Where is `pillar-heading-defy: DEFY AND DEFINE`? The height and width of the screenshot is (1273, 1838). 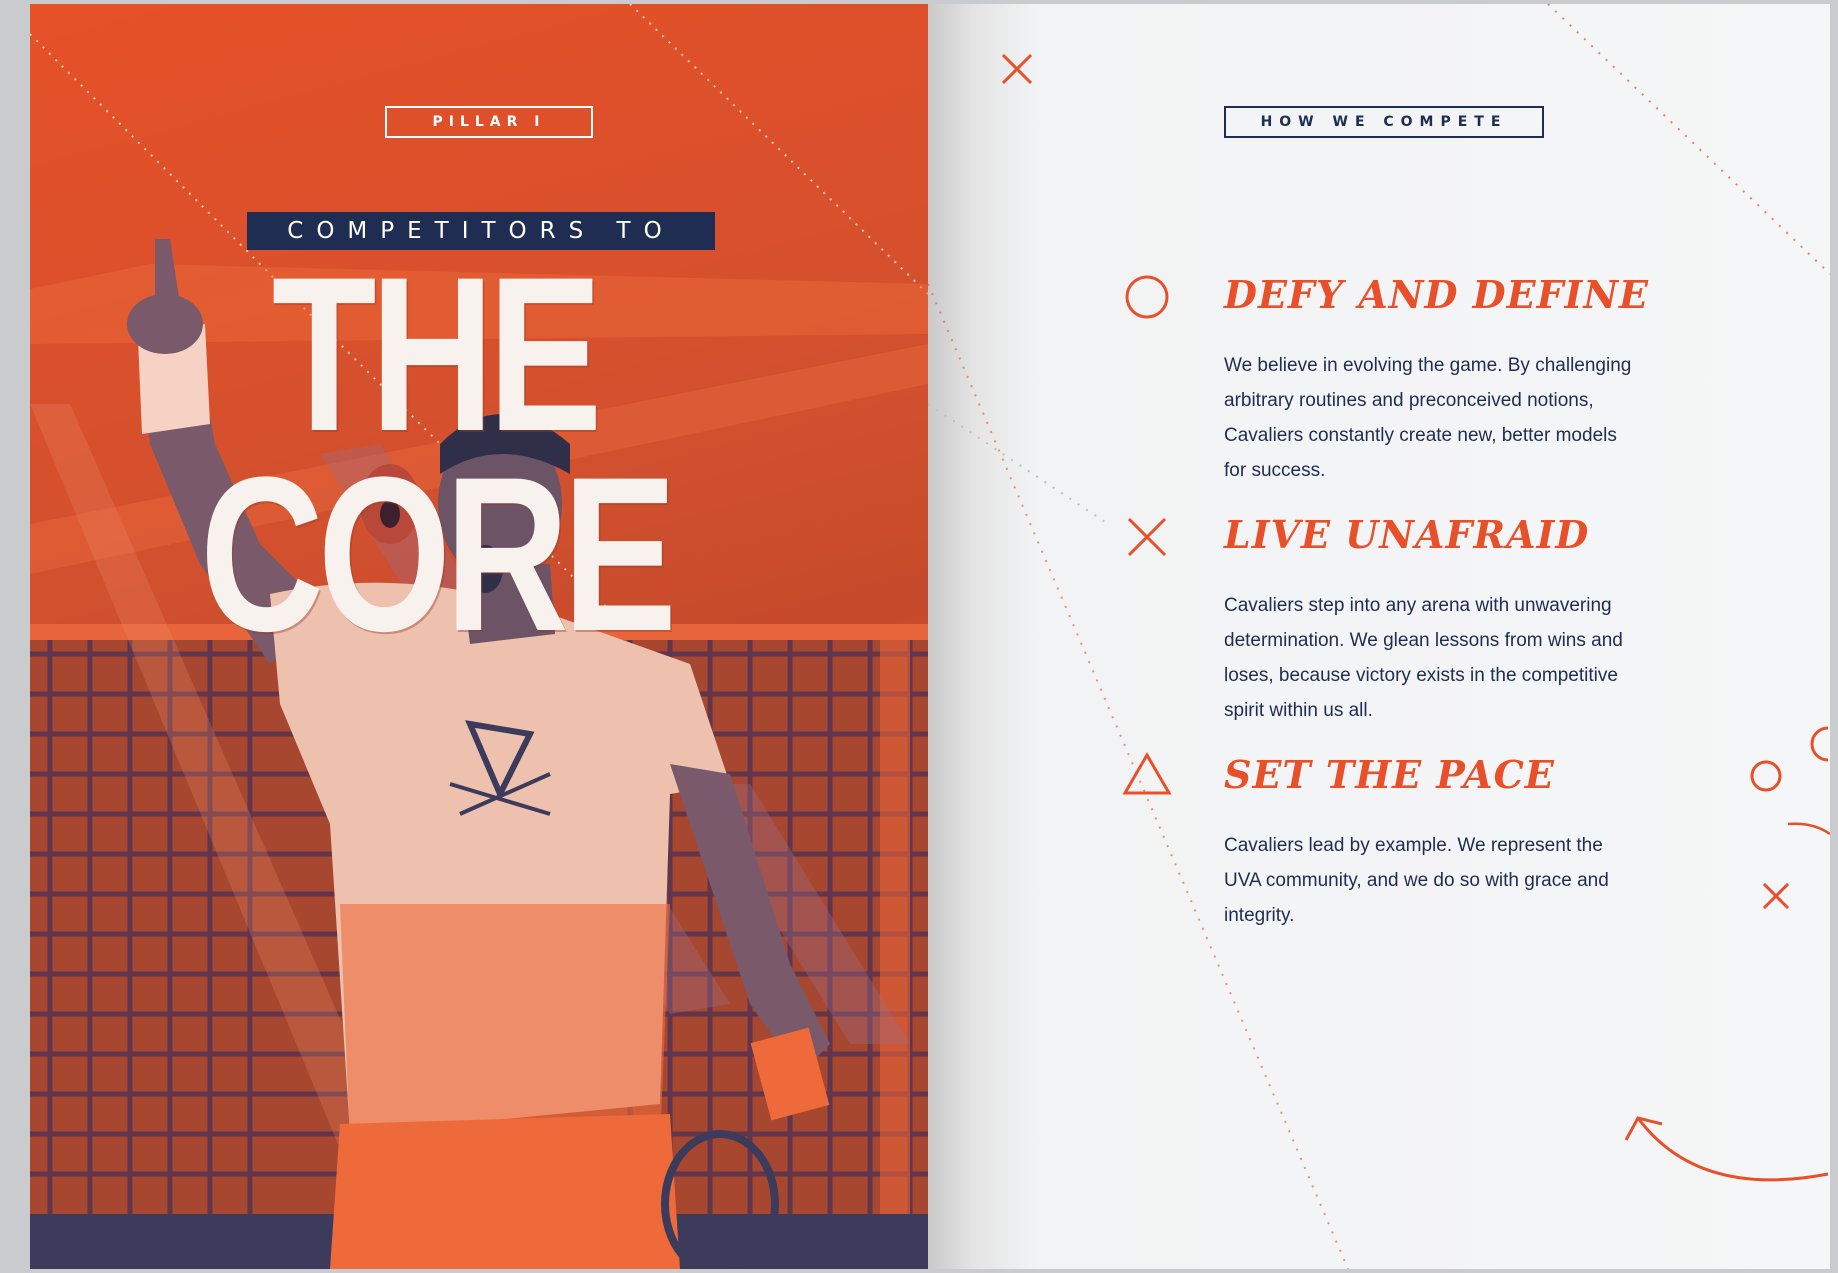 pillar-heading-defy: DEFY AND DEFINE is located at coordinates (1437, 294).